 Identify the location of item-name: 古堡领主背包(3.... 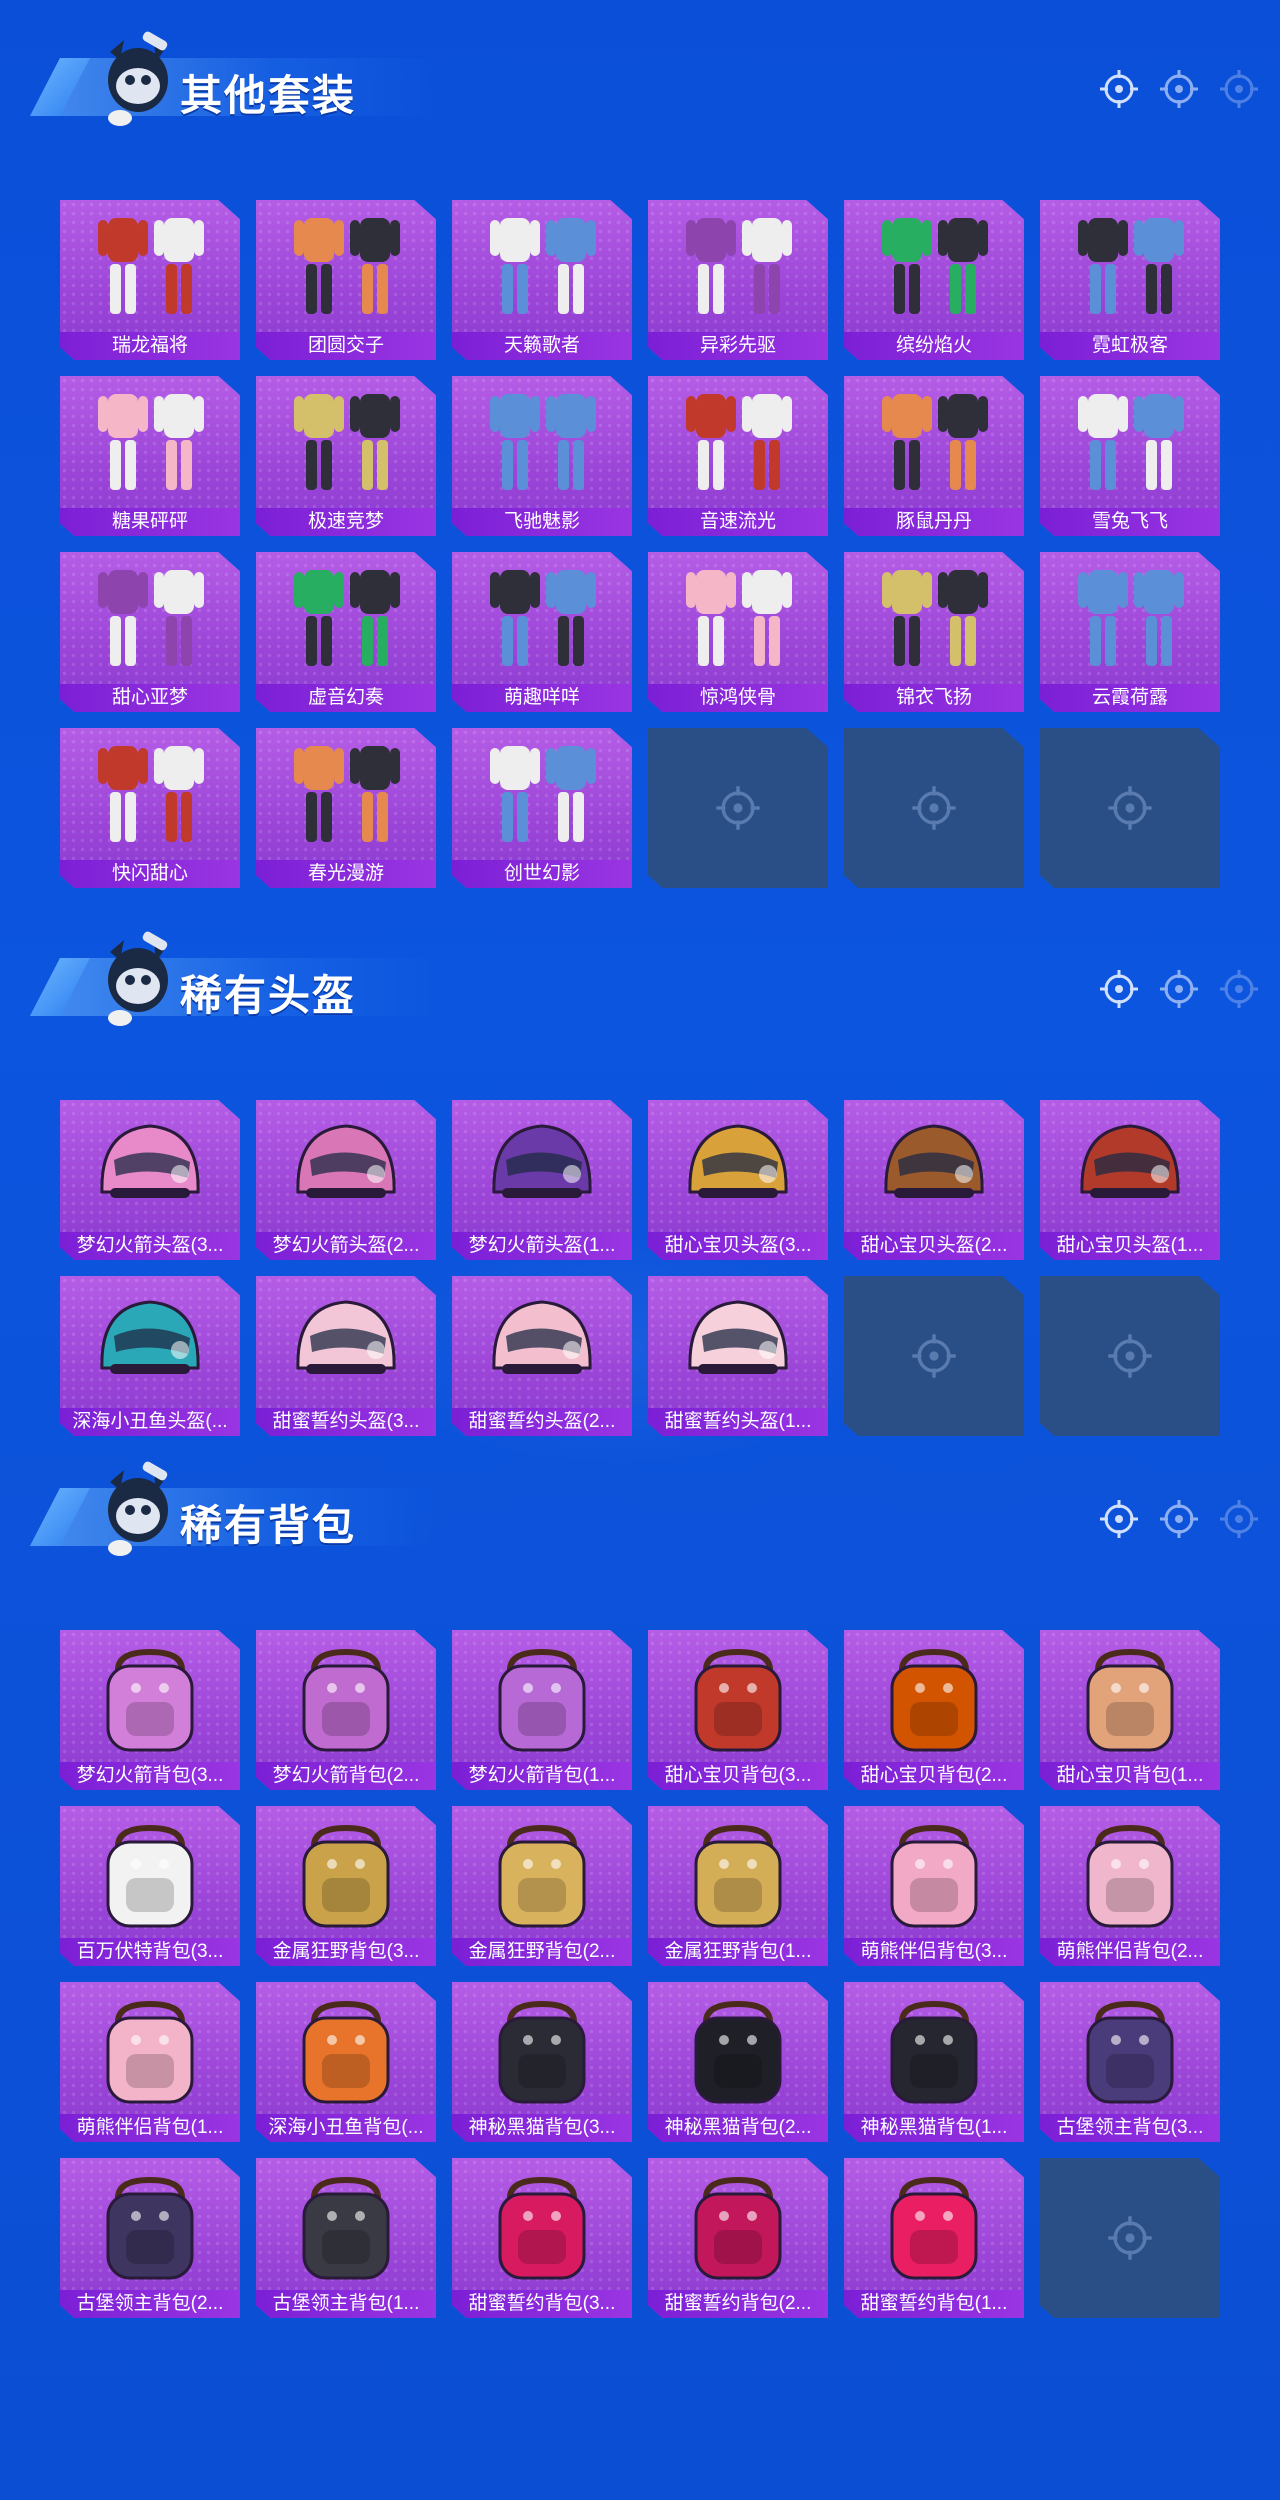
(1130, 2128).